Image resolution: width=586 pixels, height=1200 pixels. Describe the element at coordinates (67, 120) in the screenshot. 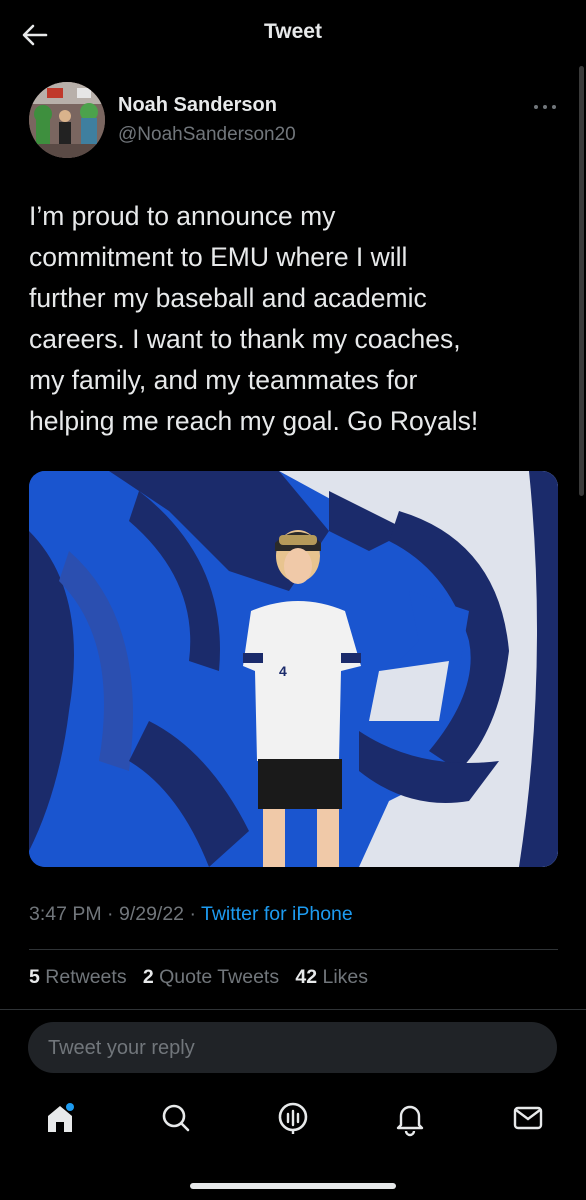

I see `avatar` at that location.